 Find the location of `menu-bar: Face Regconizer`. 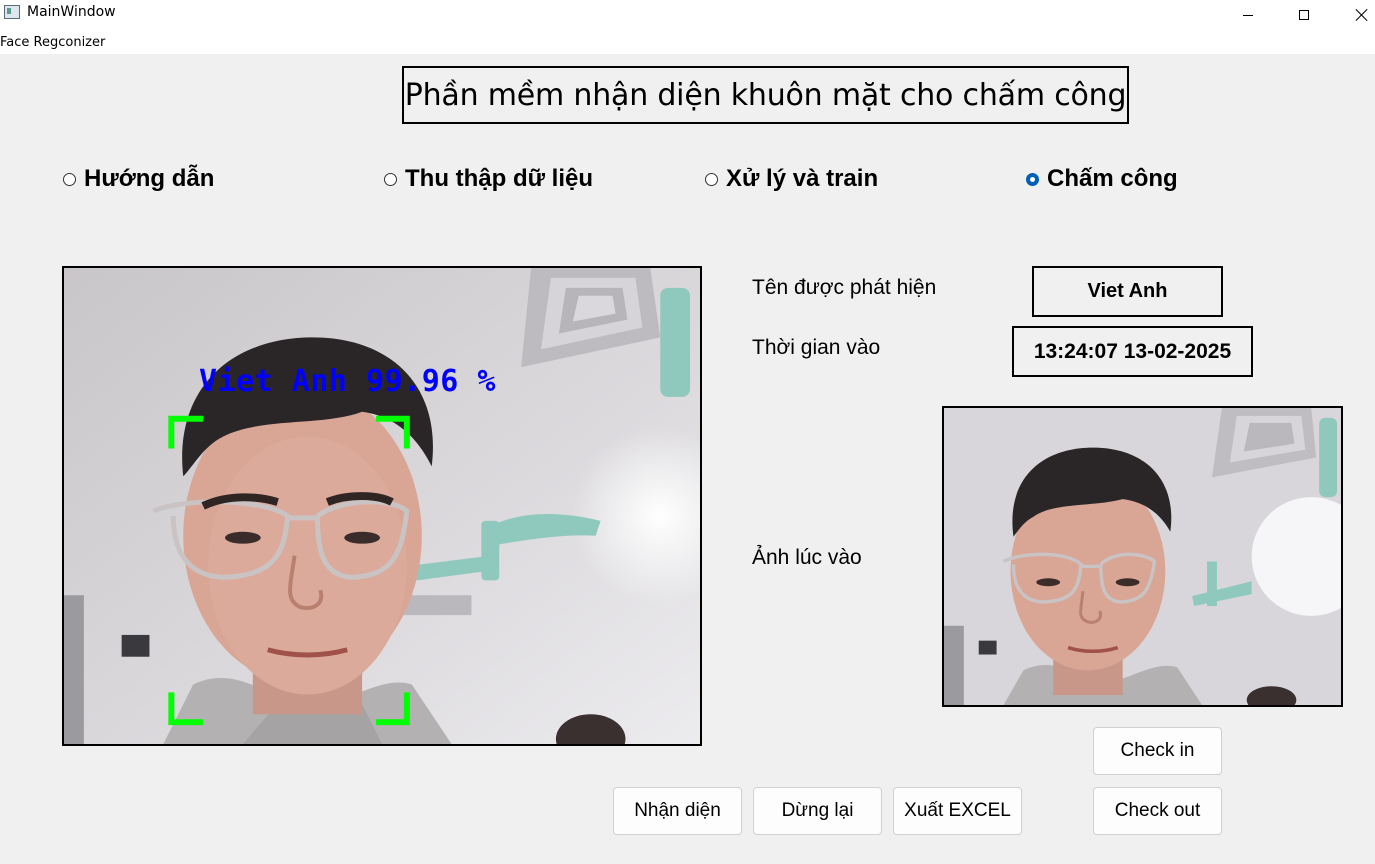

menu-bar: Face Regconizer is located at coordinates (687, 42).